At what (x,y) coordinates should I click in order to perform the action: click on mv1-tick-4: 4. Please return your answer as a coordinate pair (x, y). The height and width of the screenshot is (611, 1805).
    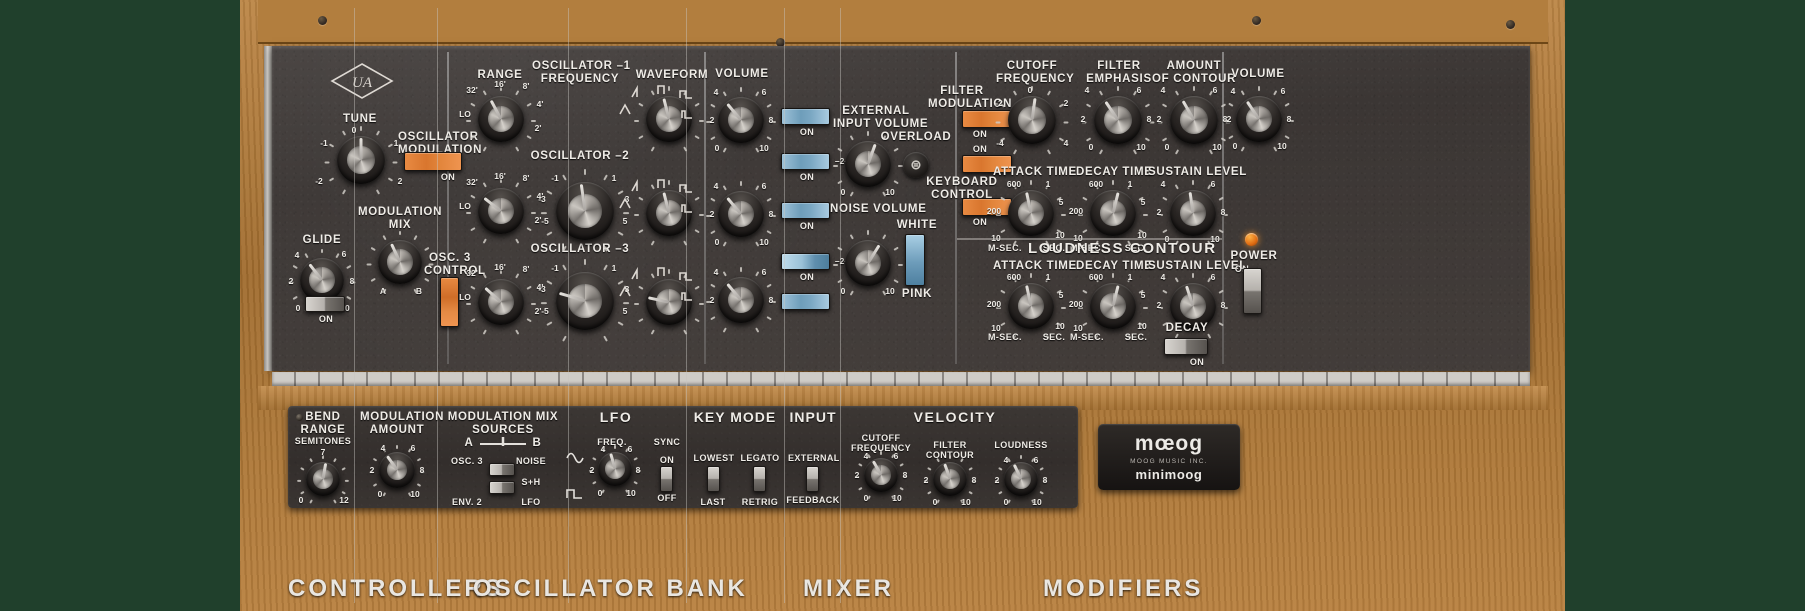
    Looking at the image, I should click on (716, 92).